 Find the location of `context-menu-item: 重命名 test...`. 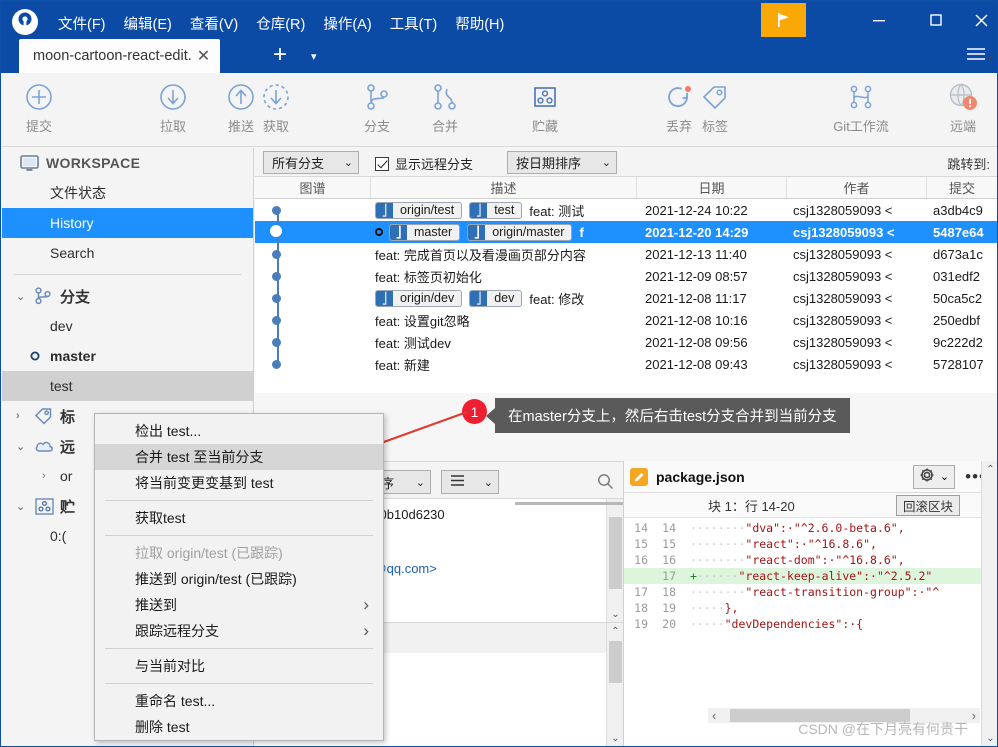

context-menu-item: 重命名 test... is located at coordinates (239, 701).